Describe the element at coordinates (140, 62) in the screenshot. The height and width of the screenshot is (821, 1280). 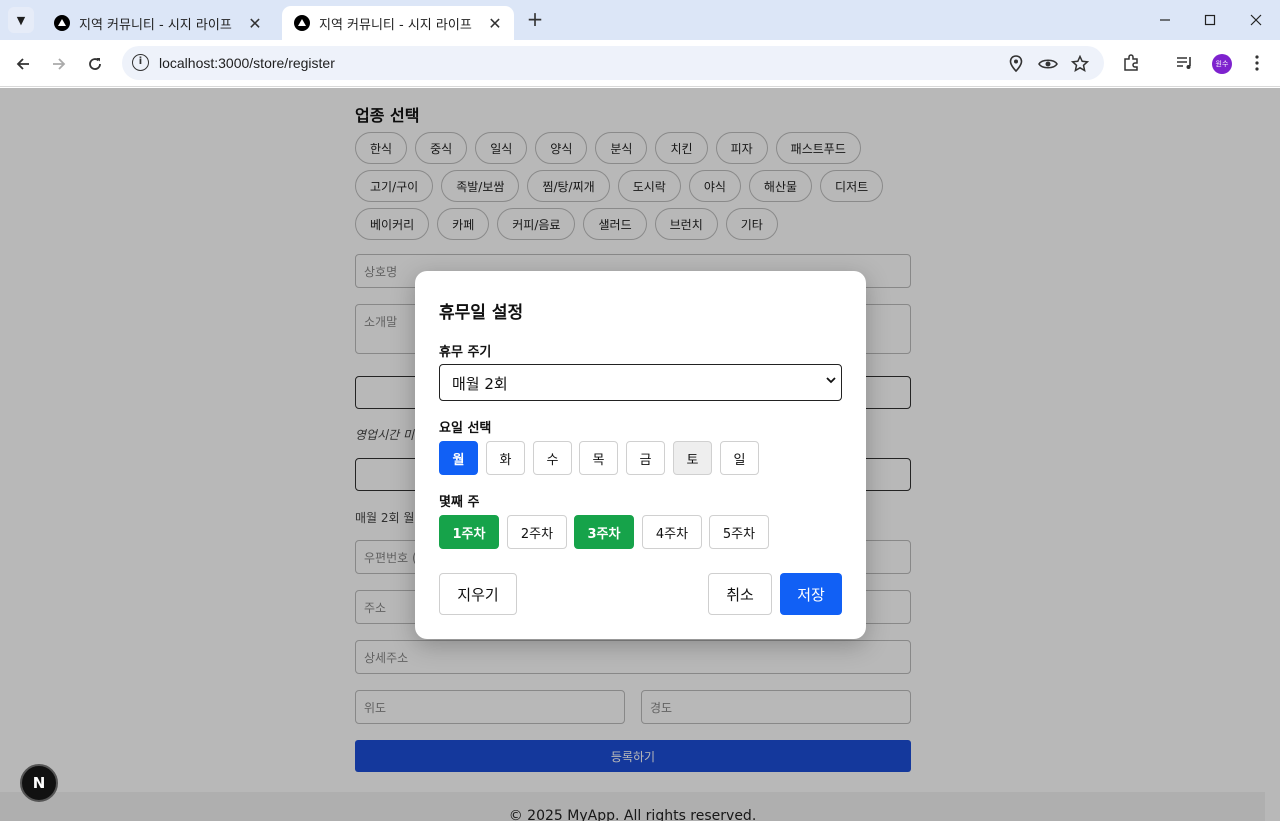
I see `site-info-icon: i` at that location.